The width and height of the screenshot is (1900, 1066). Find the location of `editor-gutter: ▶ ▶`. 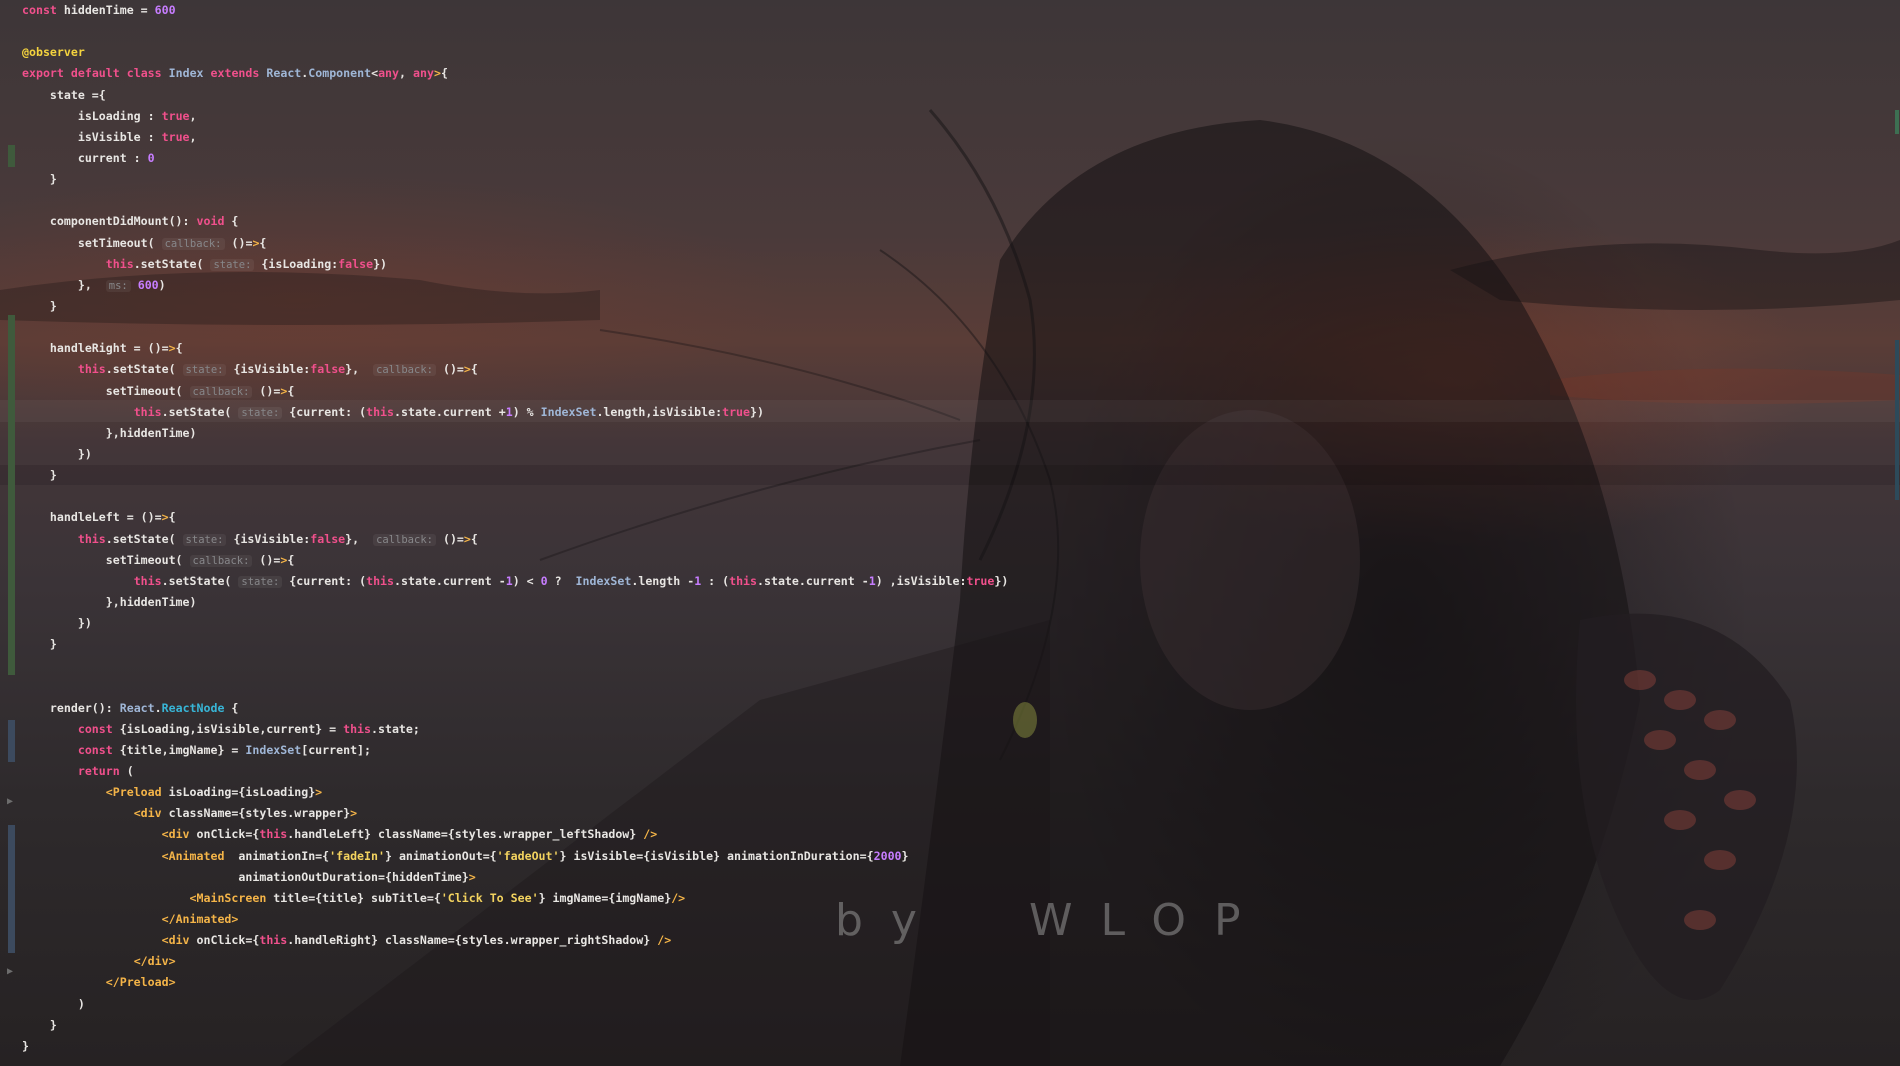

editor-gutter: ▶ ▶ is located at coordinates (10, 533).